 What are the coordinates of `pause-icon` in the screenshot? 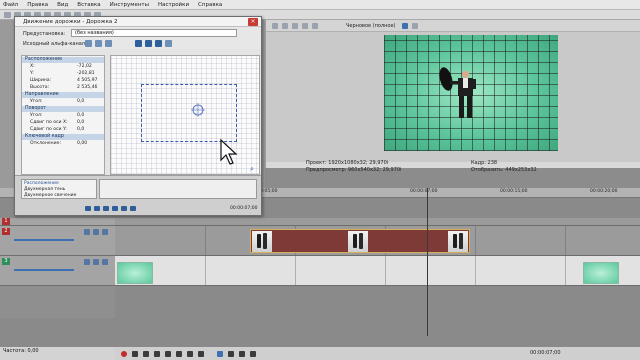 It's located at (168, 353).